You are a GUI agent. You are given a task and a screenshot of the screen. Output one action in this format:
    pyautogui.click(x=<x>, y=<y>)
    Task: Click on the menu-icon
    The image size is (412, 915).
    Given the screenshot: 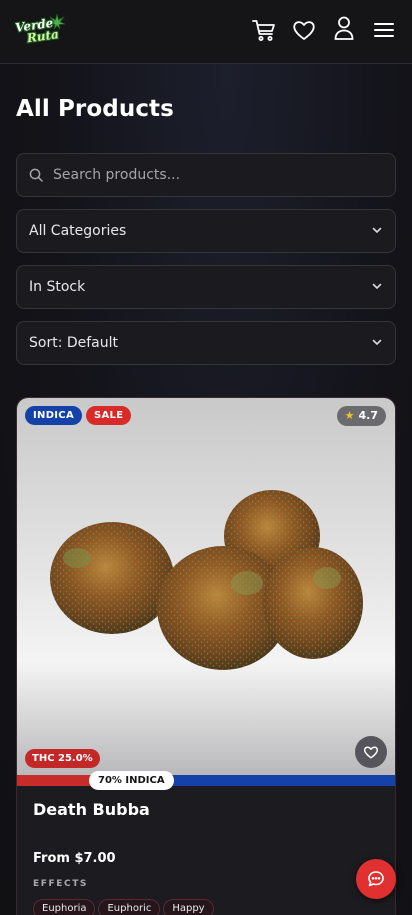 What is the action you would take?
    pyautogui.click(x=384, y=30)
    